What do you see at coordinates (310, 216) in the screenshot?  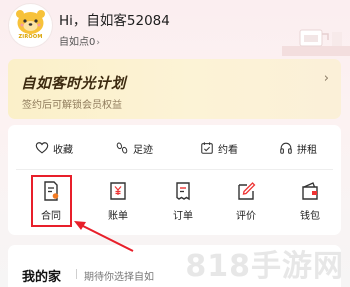 I see `tool-label: 钱包` at bounding box center [310, 216].